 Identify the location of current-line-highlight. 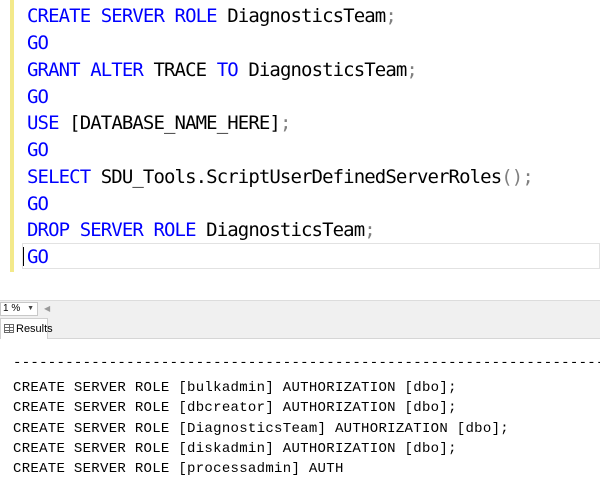
(311, 256).